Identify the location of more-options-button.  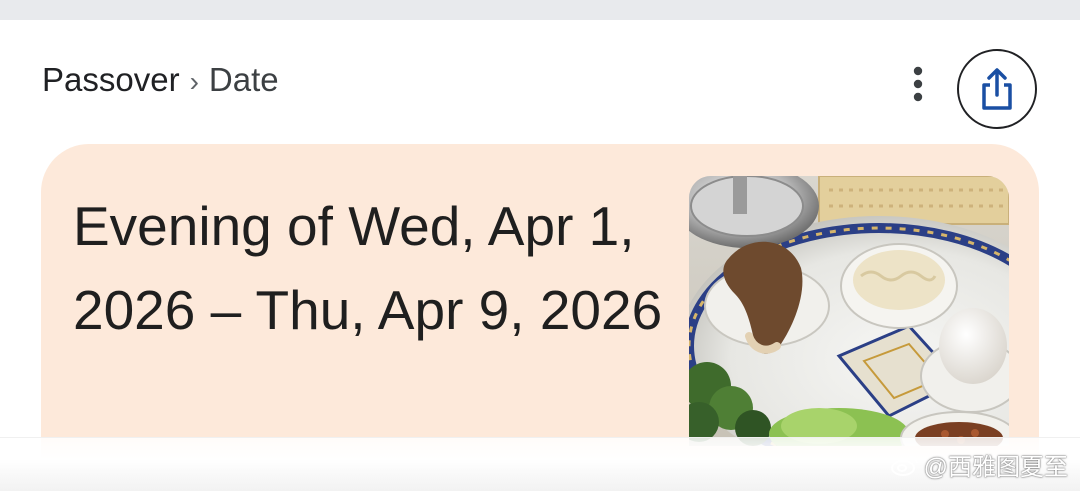
(918, 84).